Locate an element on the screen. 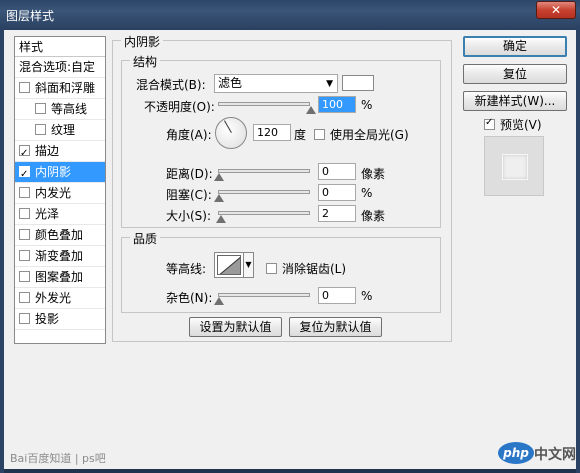  quality-title: 品质 is located at coordinates (145, 238).